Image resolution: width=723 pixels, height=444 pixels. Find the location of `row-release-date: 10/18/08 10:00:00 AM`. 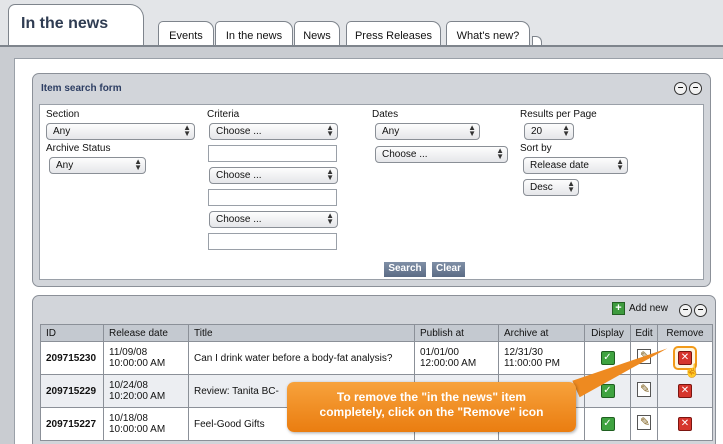

row-release-date: 10/18/08 10:00:00 AM is located at coordinates (146, 424).